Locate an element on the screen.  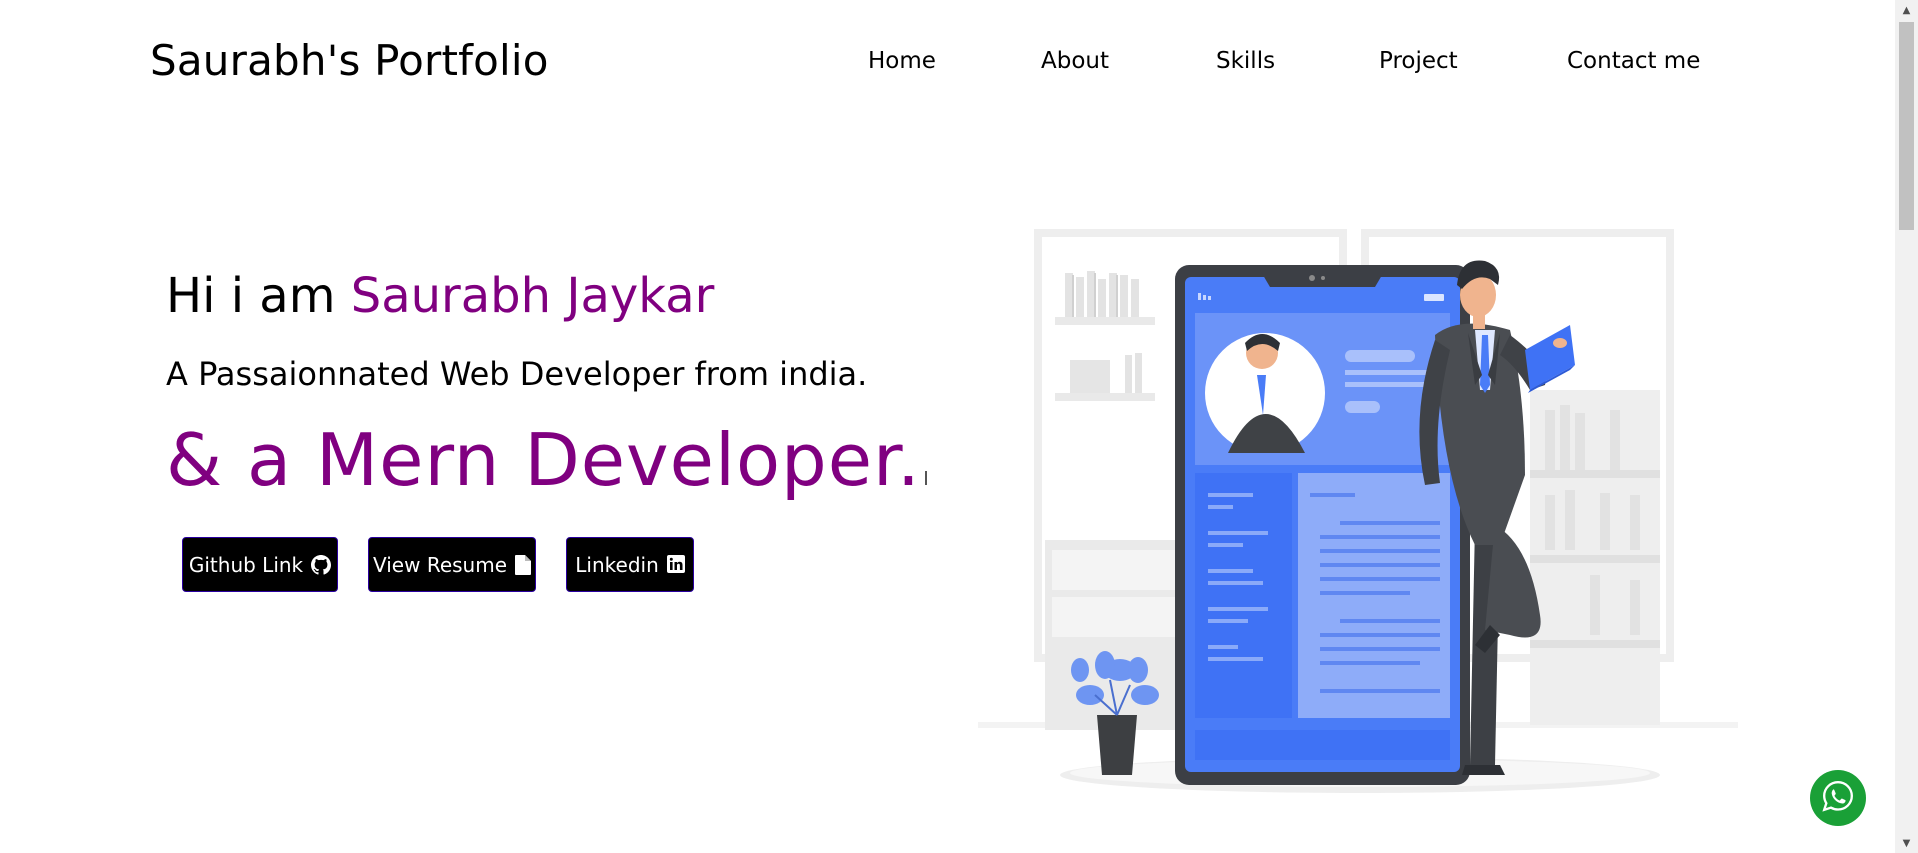
nav-link-about: About is located at coordinates (1075, 61).